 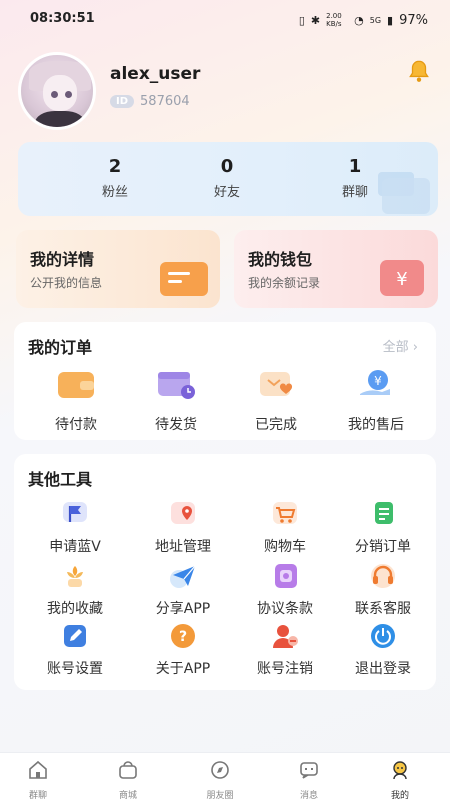 I want to click on tool-label: 联系客服, so click(x=383, y=609).